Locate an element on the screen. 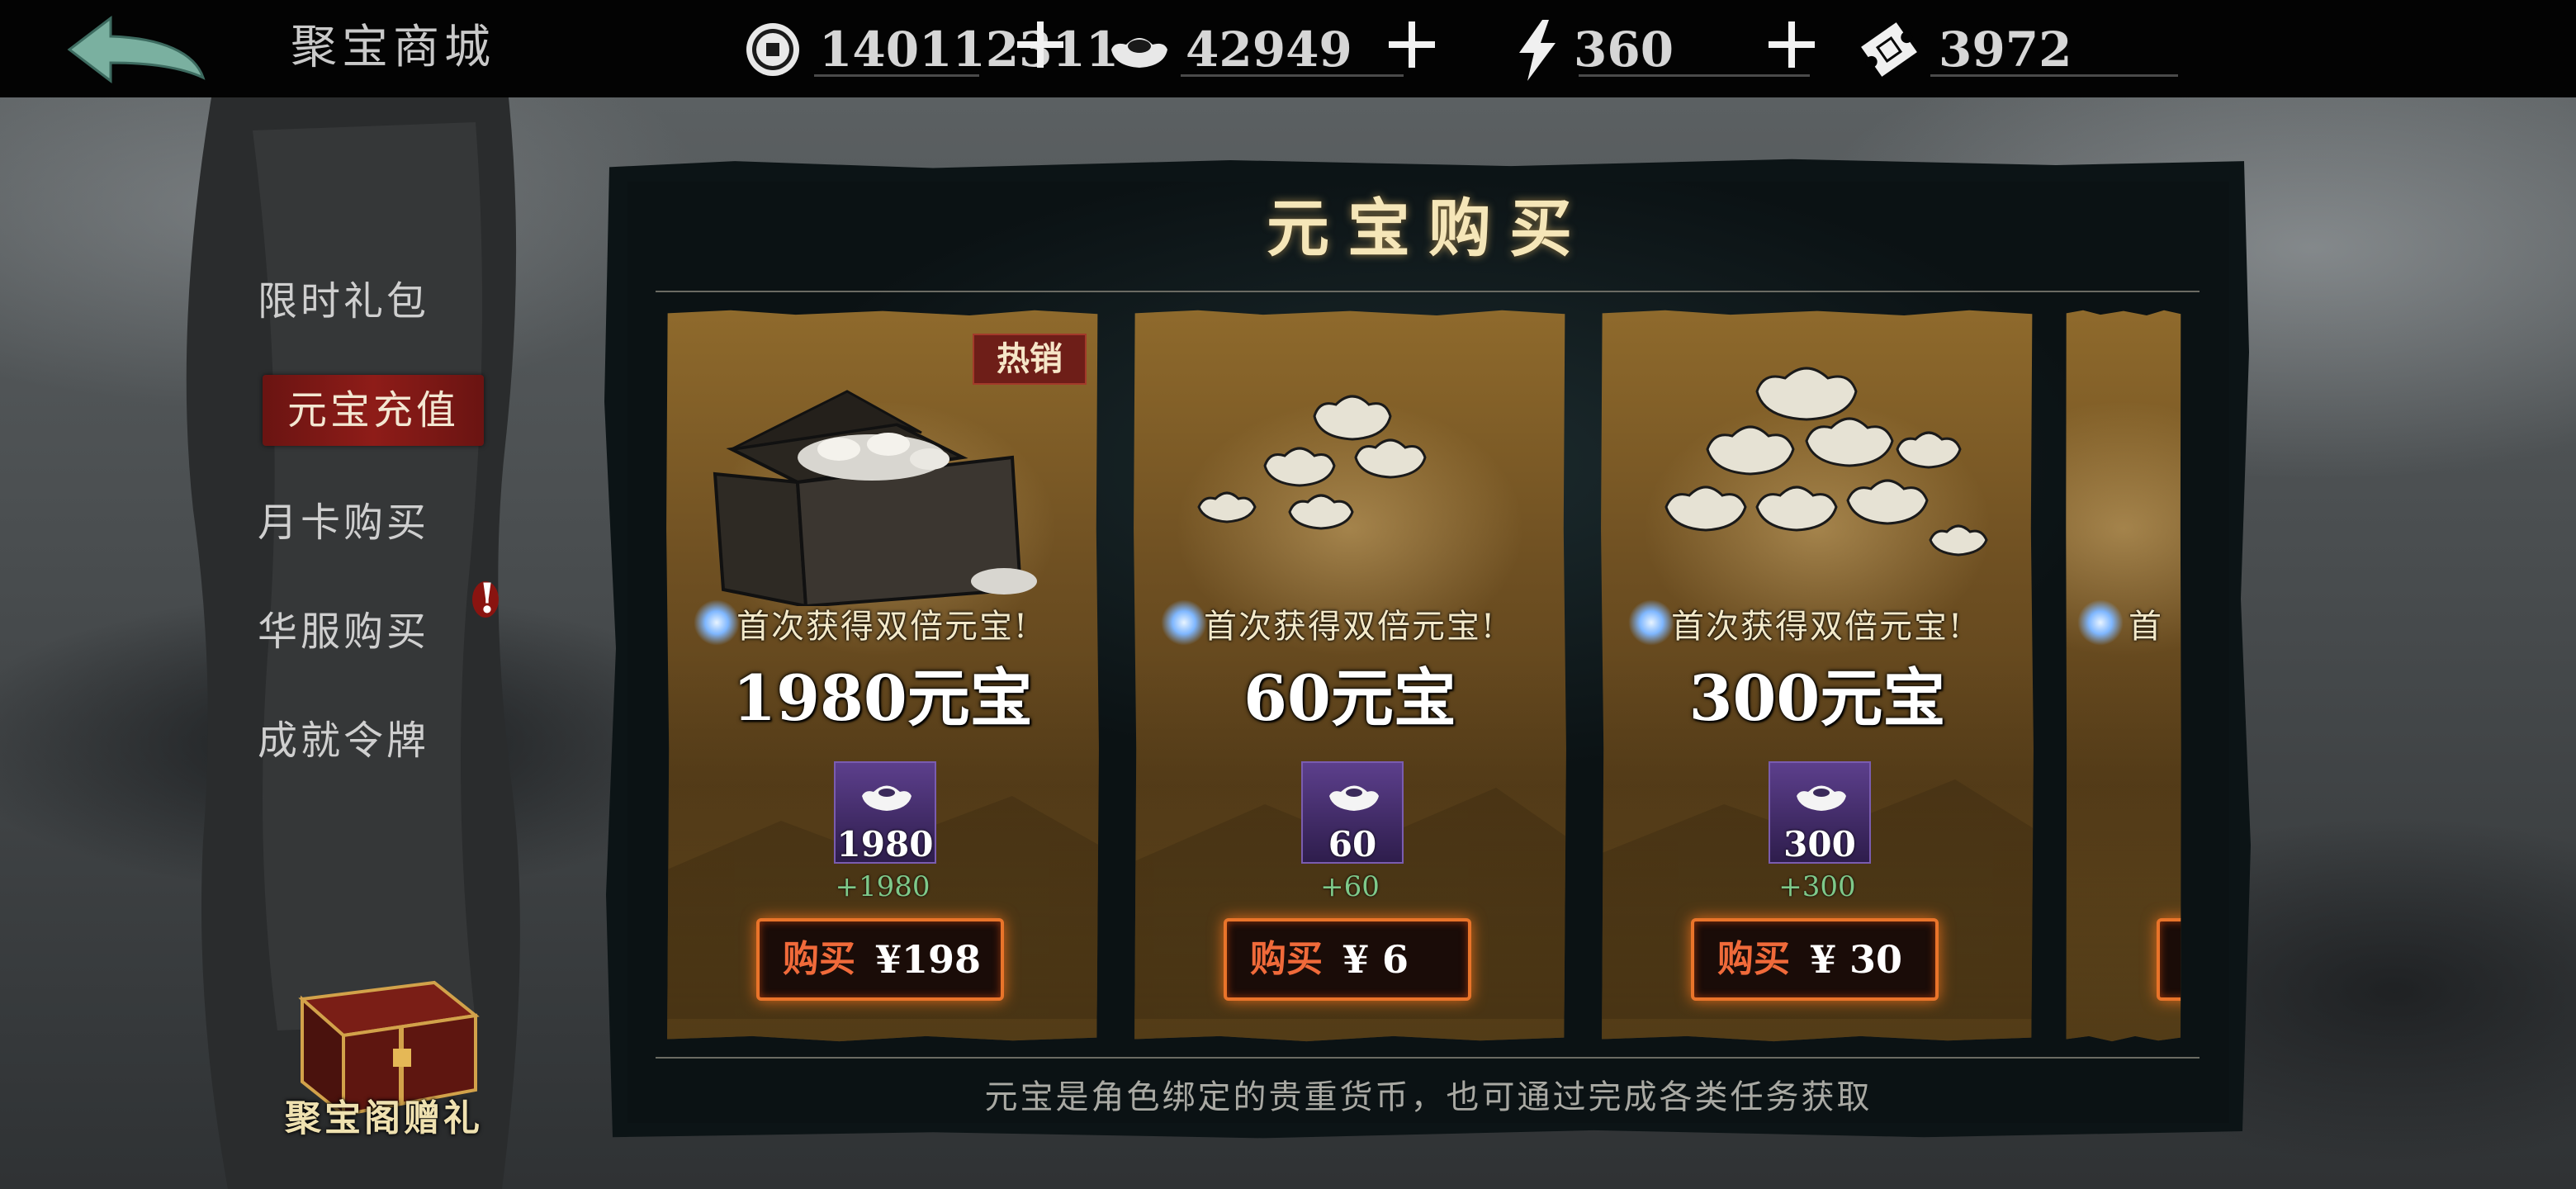 Image resolution: width=2576 pixels, height=1189 pixels. treasure-chest-icon is located at coordinates (875, 498).